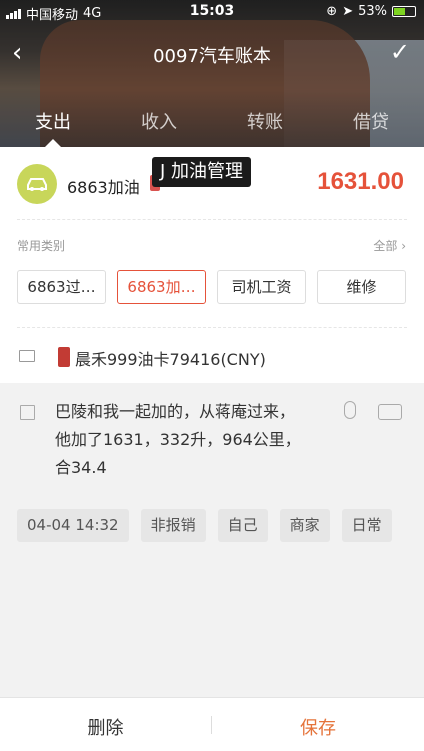 The image size is (424, 751). Describe the element at coordinates (173, 525) in the screenshot. I see `reimburse-tag: 非报销` at that location.